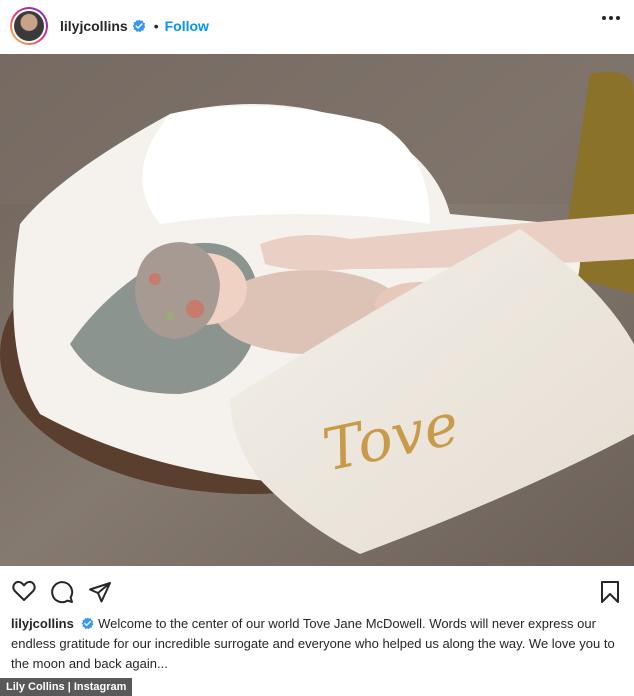 The image size is (634, 696). I want to click on share-icon, so click(100, 594).